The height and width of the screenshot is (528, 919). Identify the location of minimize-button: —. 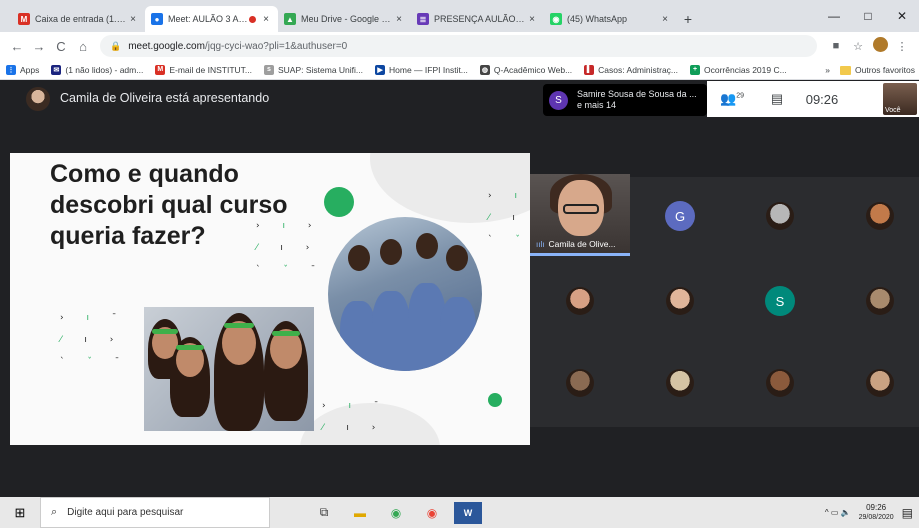
(834, 16).